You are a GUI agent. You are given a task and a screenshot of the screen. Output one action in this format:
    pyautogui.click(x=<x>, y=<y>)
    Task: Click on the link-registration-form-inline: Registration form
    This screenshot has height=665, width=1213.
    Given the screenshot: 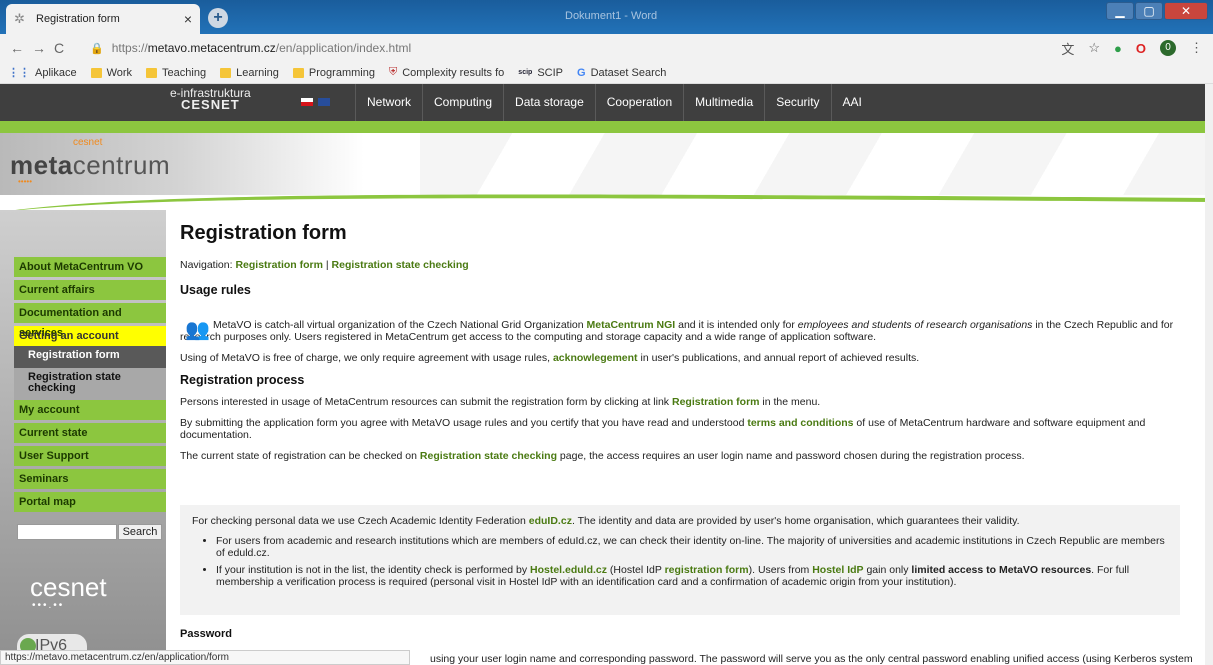 What is the action you would take?
    pyautogui.click(x=716, y=402)
    